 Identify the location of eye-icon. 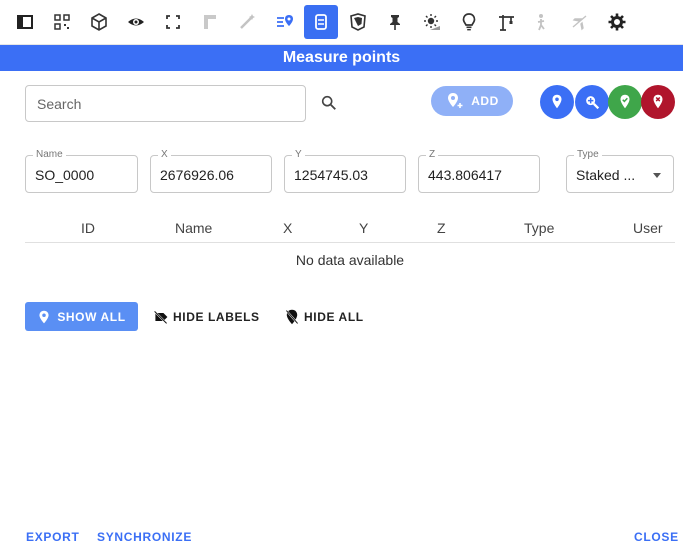
(136, 22).